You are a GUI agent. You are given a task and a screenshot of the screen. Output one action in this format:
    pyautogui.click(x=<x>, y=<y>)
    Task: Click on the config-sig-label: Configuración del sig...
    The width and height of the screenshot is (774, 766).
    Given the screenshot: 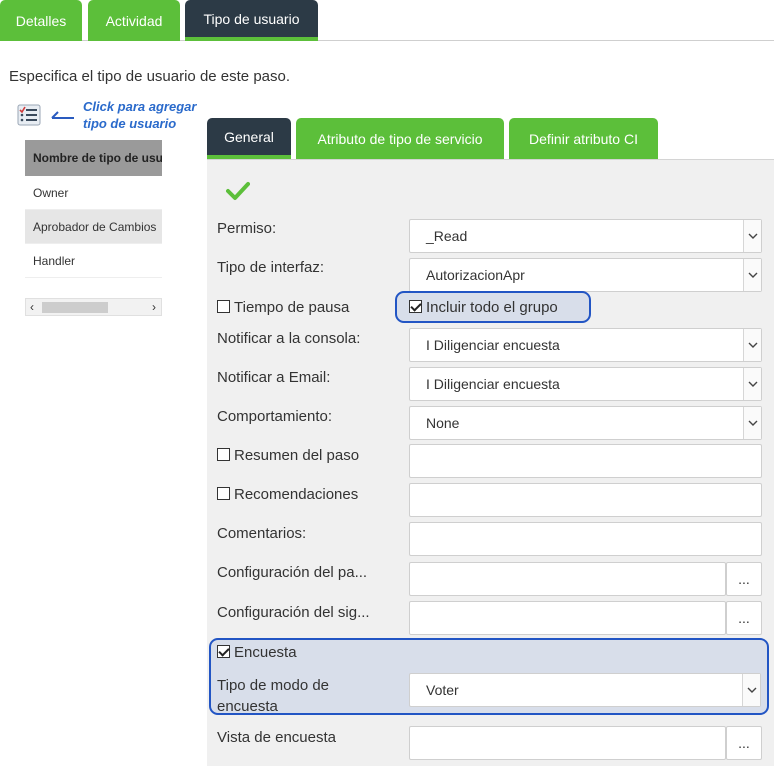 What is the action you would take?
    pyautogui.click(x=293, y=612)
    